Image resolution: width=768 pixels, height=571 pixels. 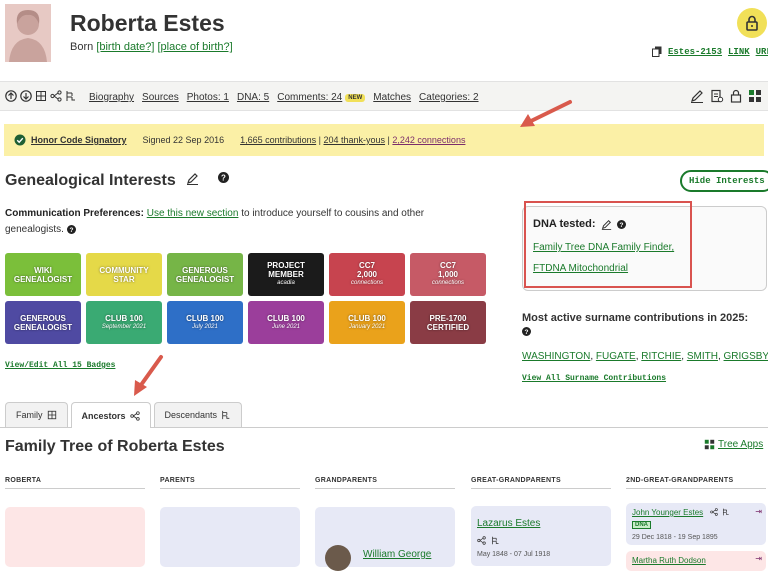 I want to click on badge: PRE-1700 CERTIFIED, so click(x=448, y=322).